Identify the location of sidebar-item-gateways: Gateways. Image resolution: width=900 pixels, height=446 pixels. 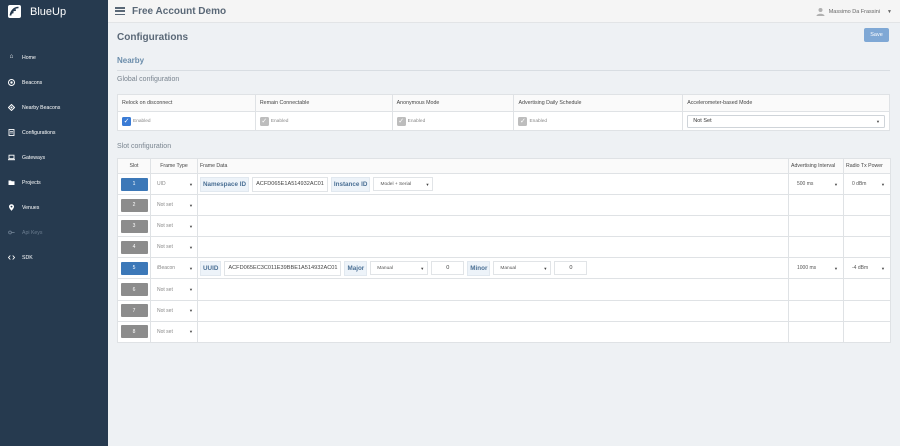
(54, 157).